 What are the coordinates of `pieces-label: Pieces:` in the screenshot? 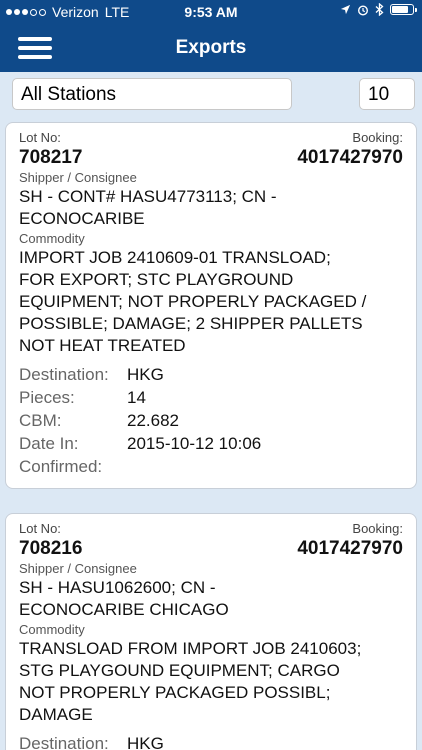 It's located at (47, 397).